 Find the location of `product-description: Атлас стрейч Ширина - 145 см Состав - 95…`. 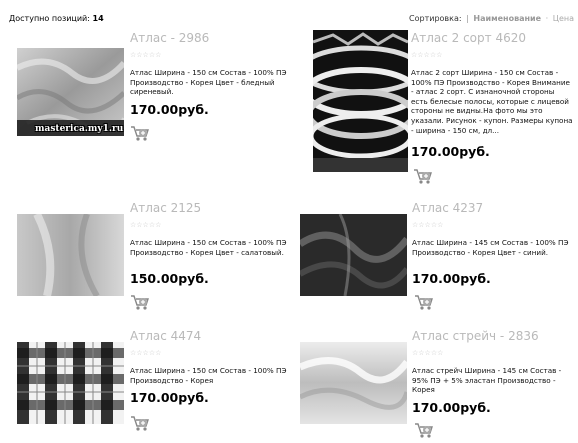

product-description: Атлас стрейч Ширина - 145 см Состав - 95… is located at coordinates (487, 380).